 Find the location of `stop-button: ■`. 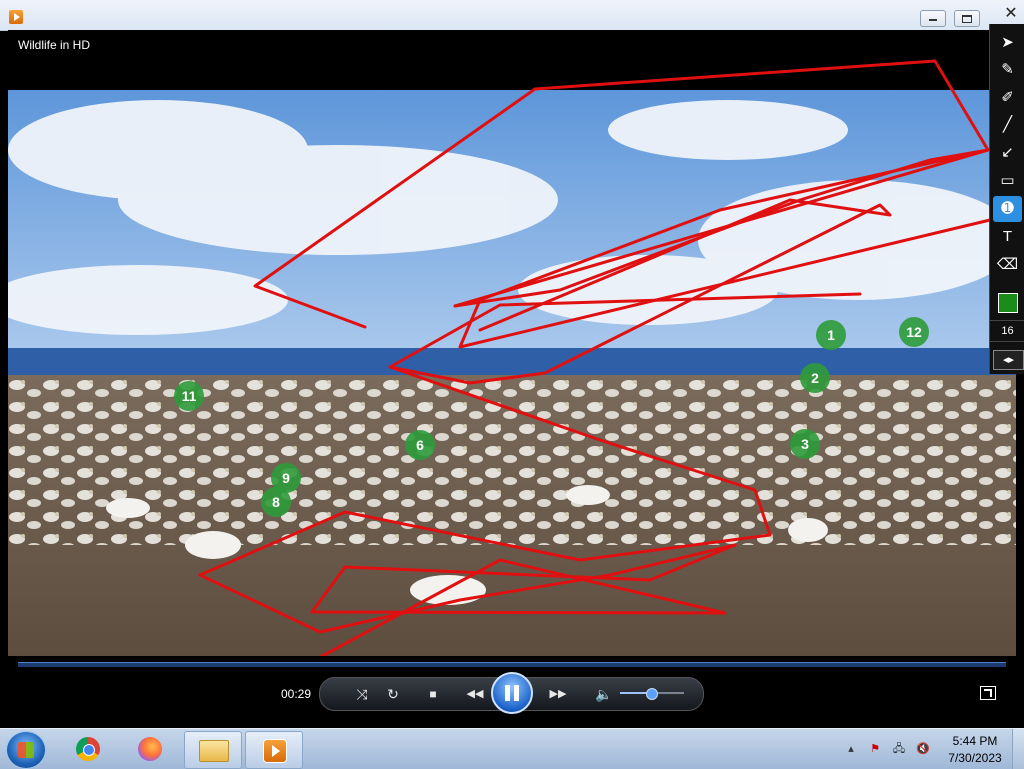

stop-button: ■ is located at coordinates (433, 694).